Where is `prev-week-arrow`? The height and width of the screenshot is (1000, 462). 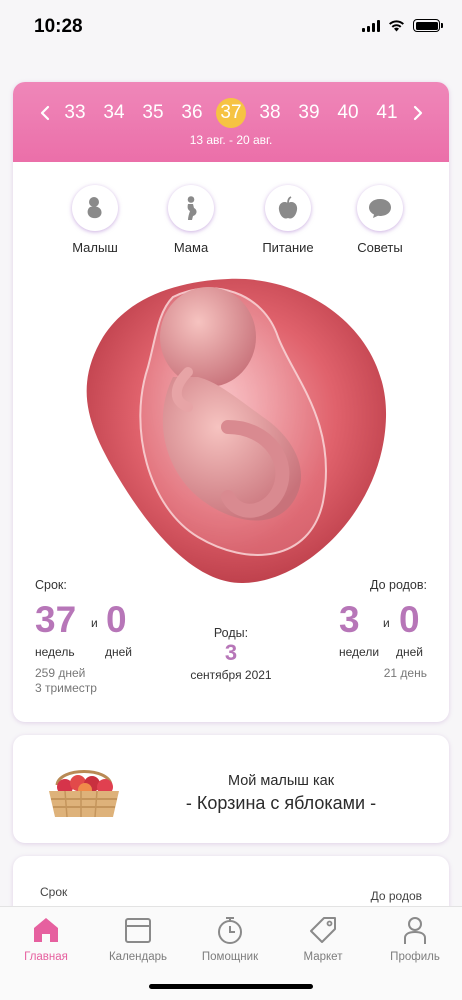
prev-week-arrow is located at coordinates (45, 113).